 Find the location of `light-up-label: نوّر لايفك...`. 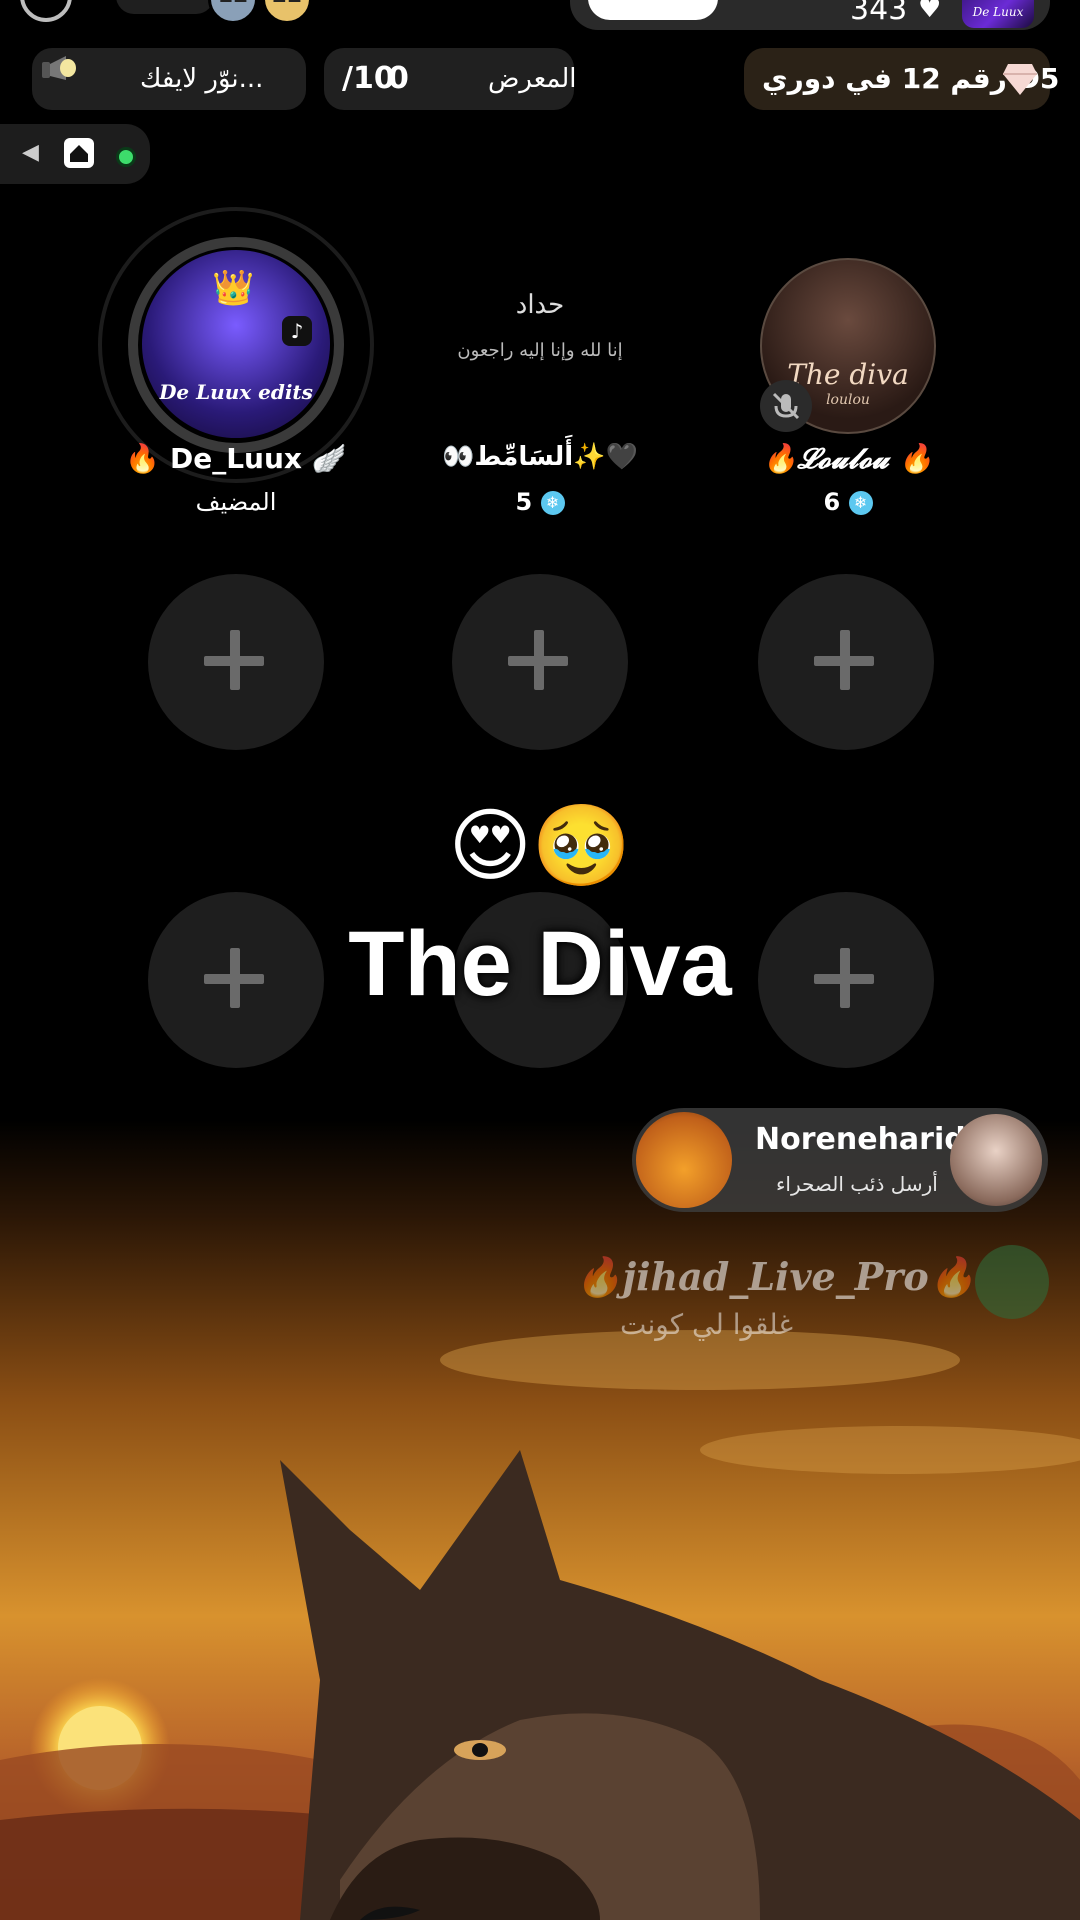

light-up-label: نوّر لايفك... is located at coordinates (202, 79).